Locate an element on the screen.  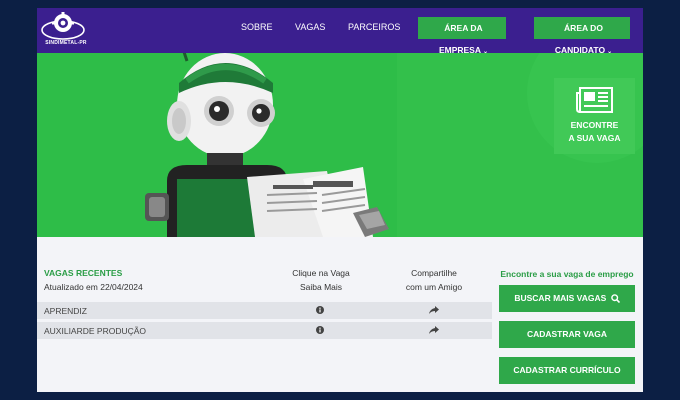
register-job-button: CADASTRAR VAGA is located at coordinates (567, 334).